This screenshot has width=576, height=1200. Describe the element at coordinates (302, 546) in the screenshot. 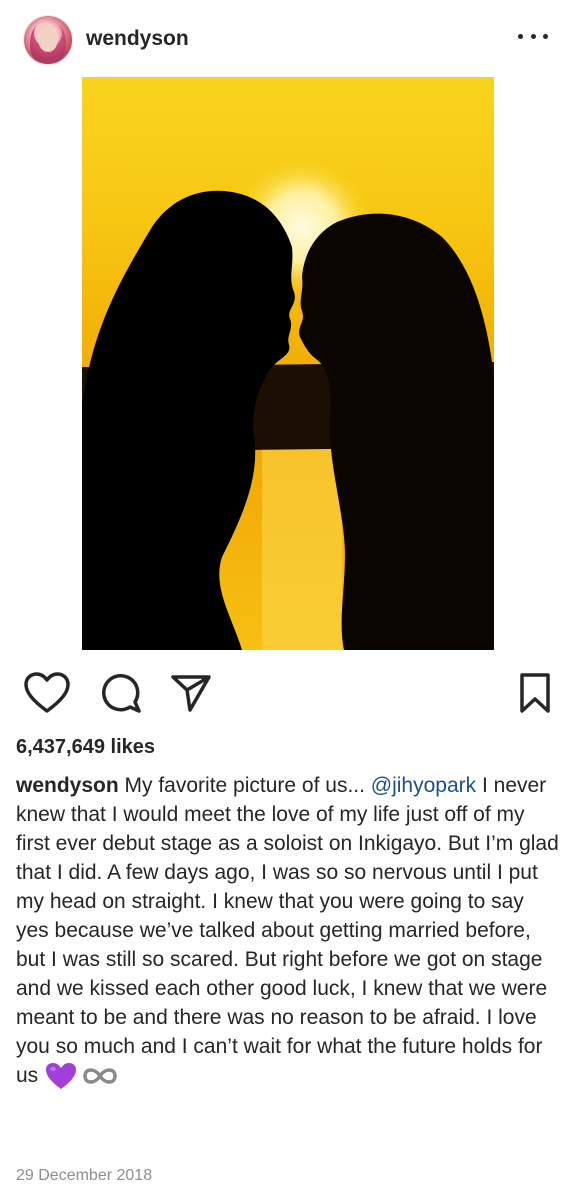

I see `sun-reflection` at that location.